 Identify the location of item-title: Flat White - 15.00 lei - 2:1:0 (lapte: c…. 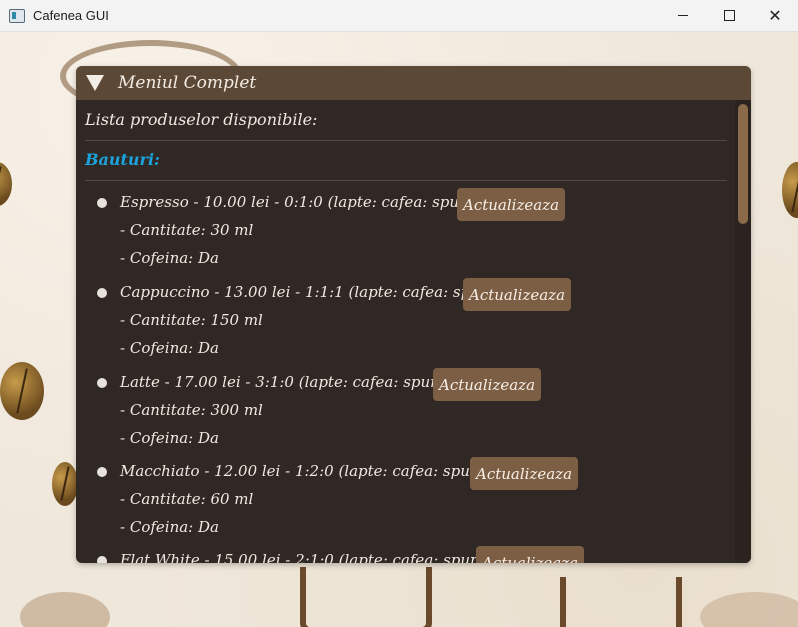
(310, 557).